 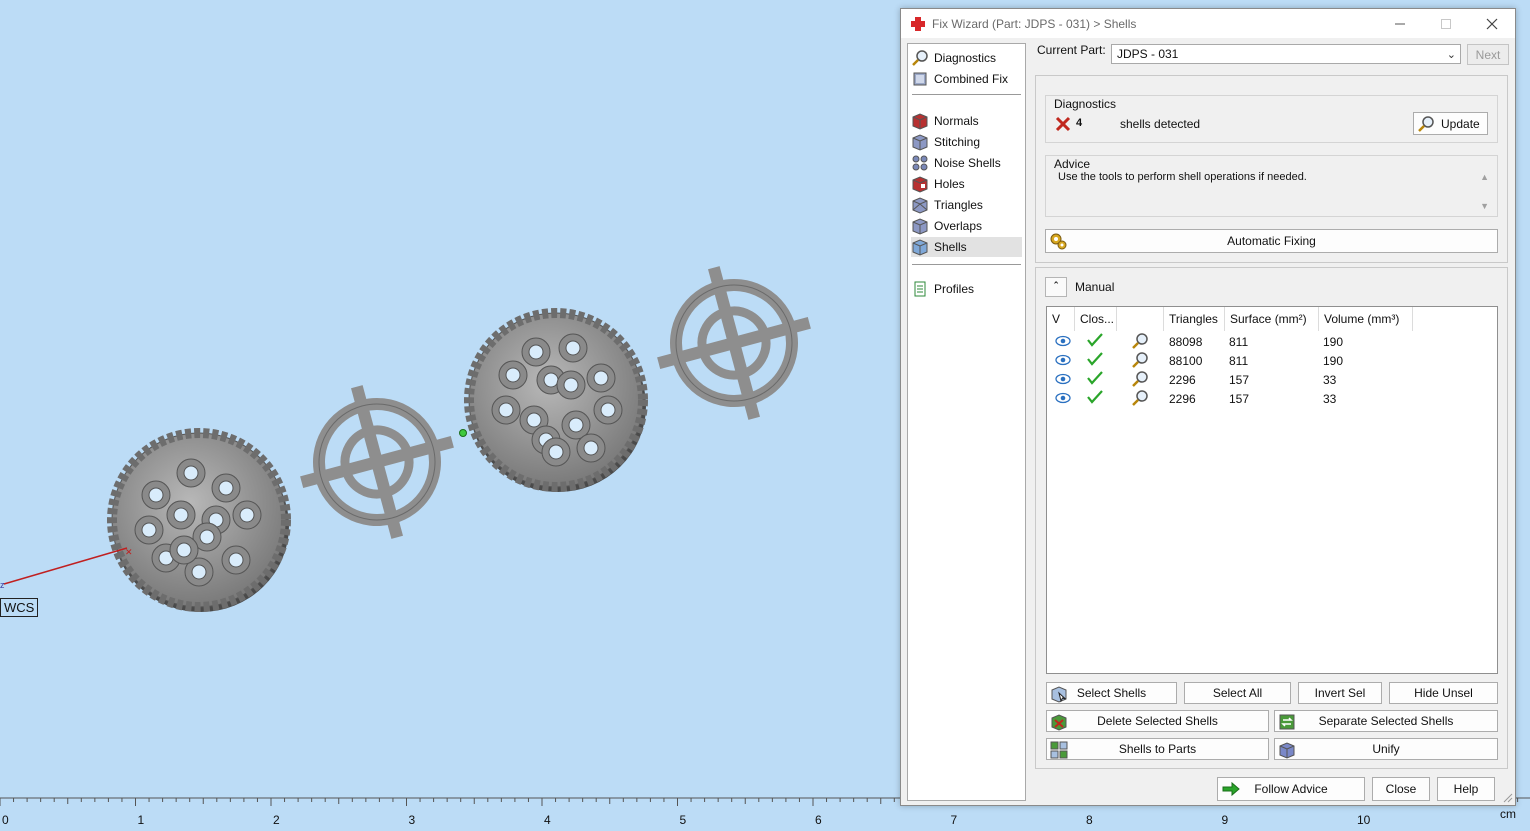 I want to click on nav-label-noise-shells: Noise Shells, so click(x=967, y=163).